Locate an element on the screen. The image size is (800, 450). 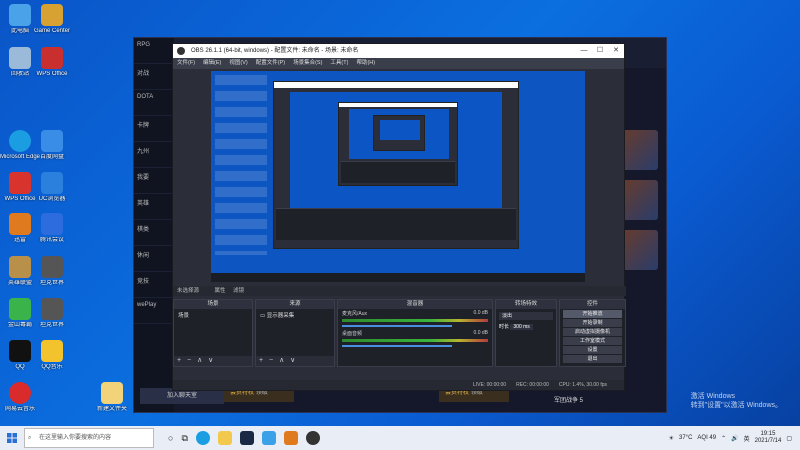
system-tray: ☀ 37°C AQI 49 ⌃ 🔊 英 19:15 2021/7/14 ▢ is located at coordinates (734, 438).